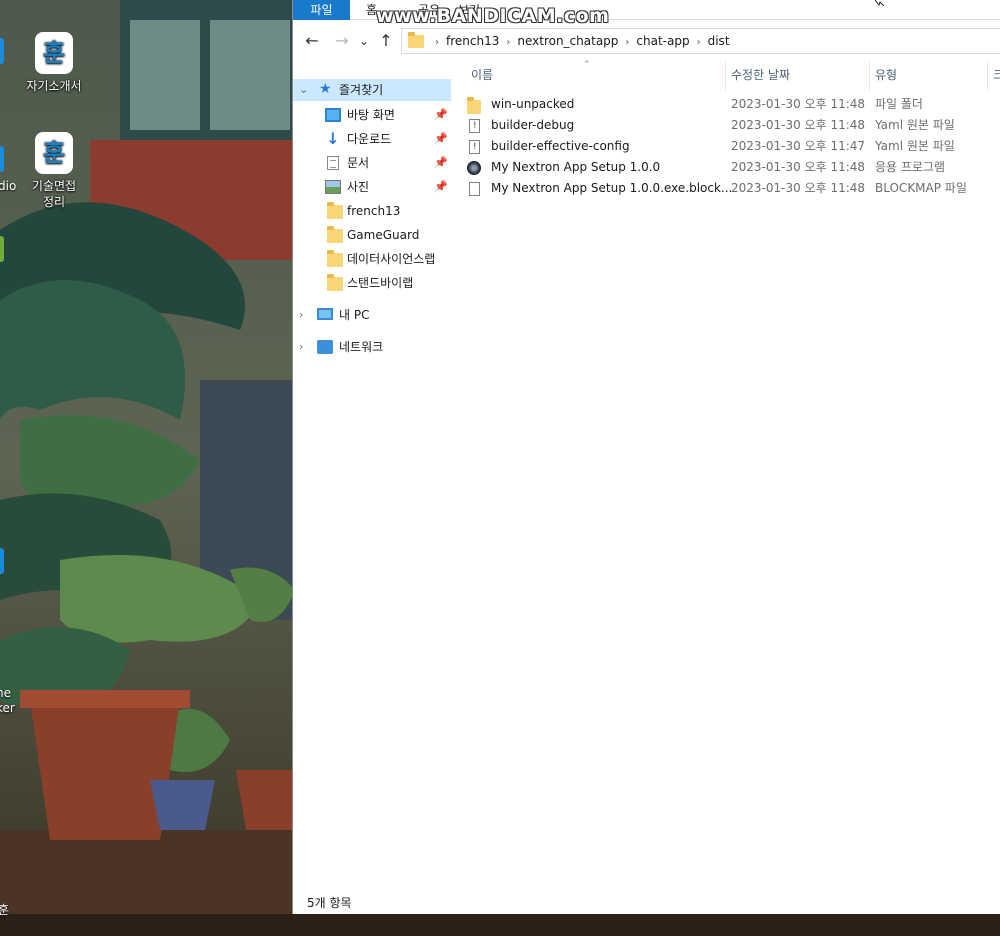  I want to click on breadcrumb-item: chat-app, so click(662, 41).